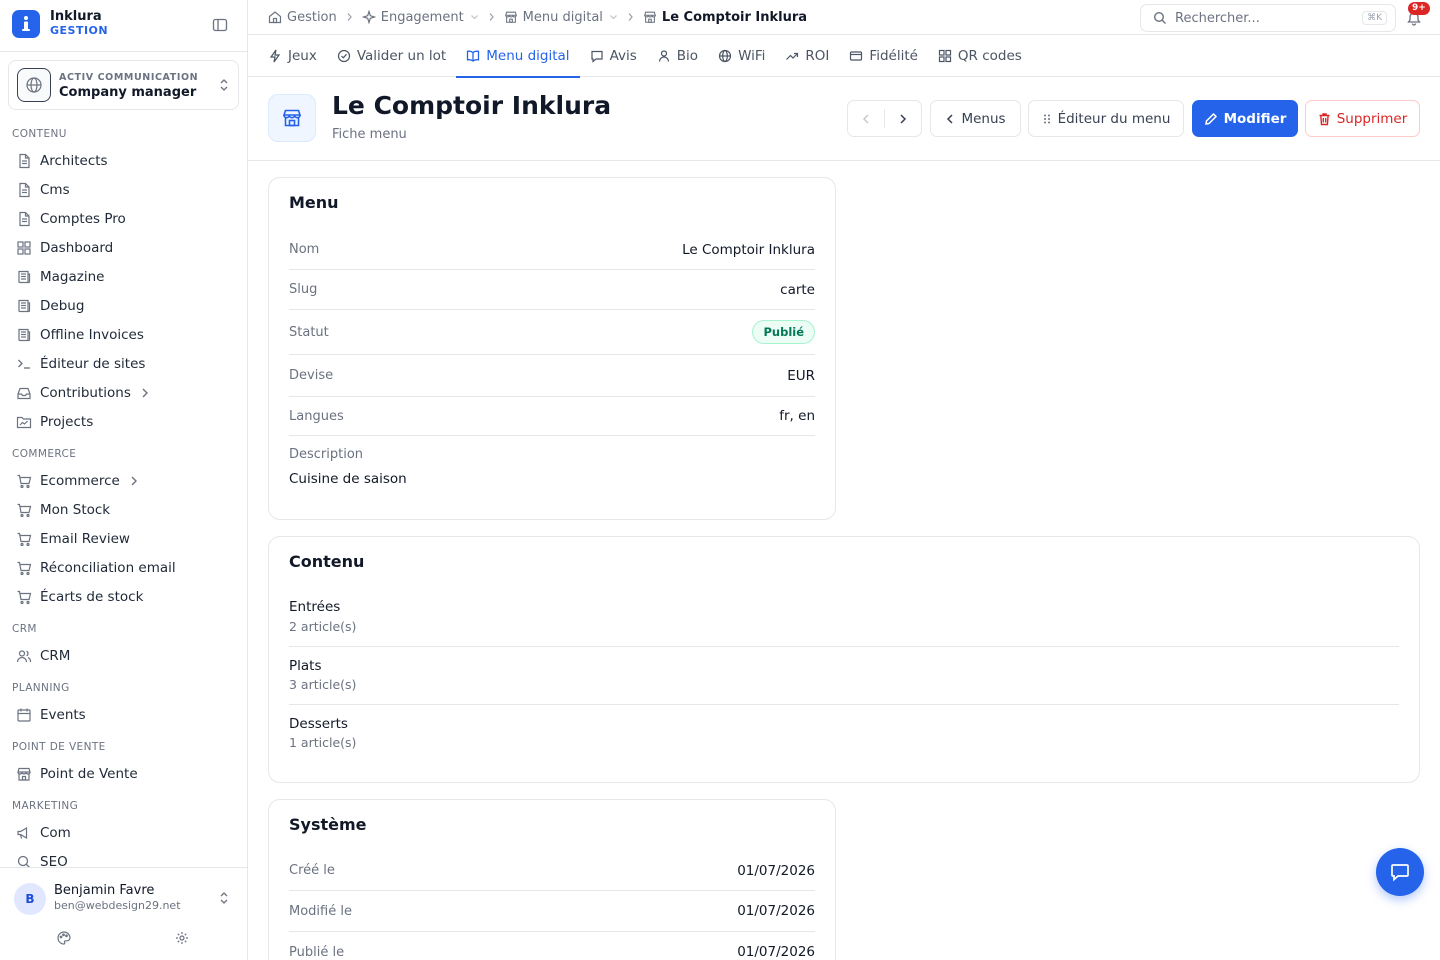  Describe the element at coordinates (303, 289) in the screenshot. I see `field-label: Slug` at that location.